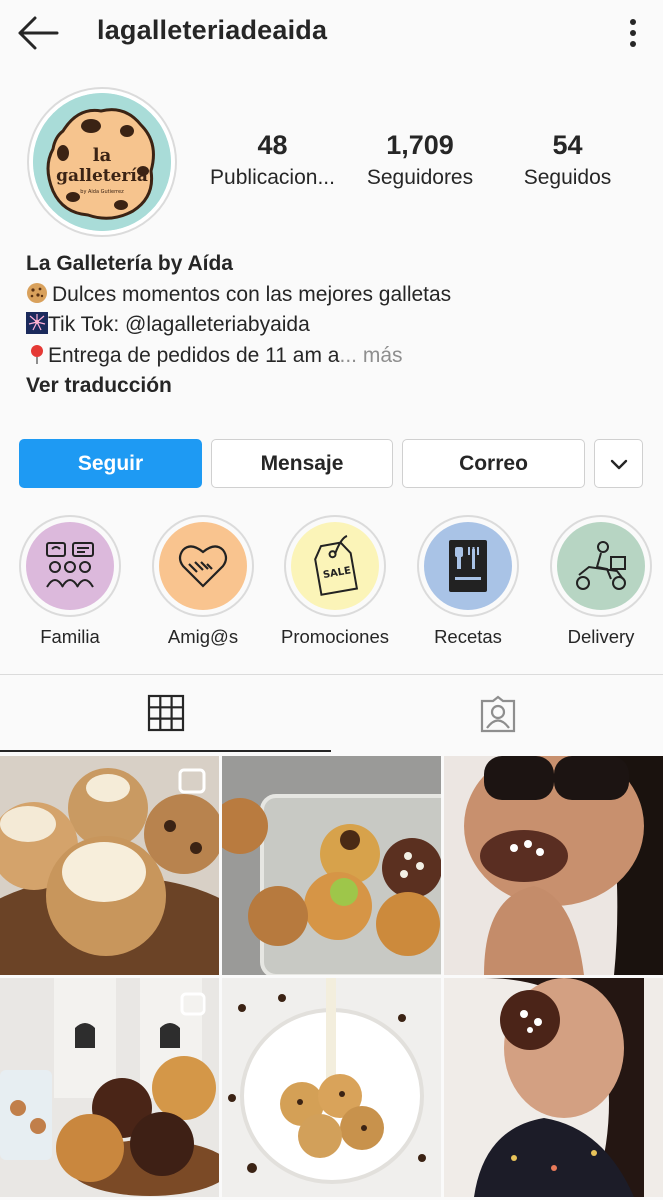 This screenshot has height=1200, width=663. What do you see at coordinates (633, 33) in the screenshot?
I see `kebab-menu-icon` at bounding box center [633, 33].